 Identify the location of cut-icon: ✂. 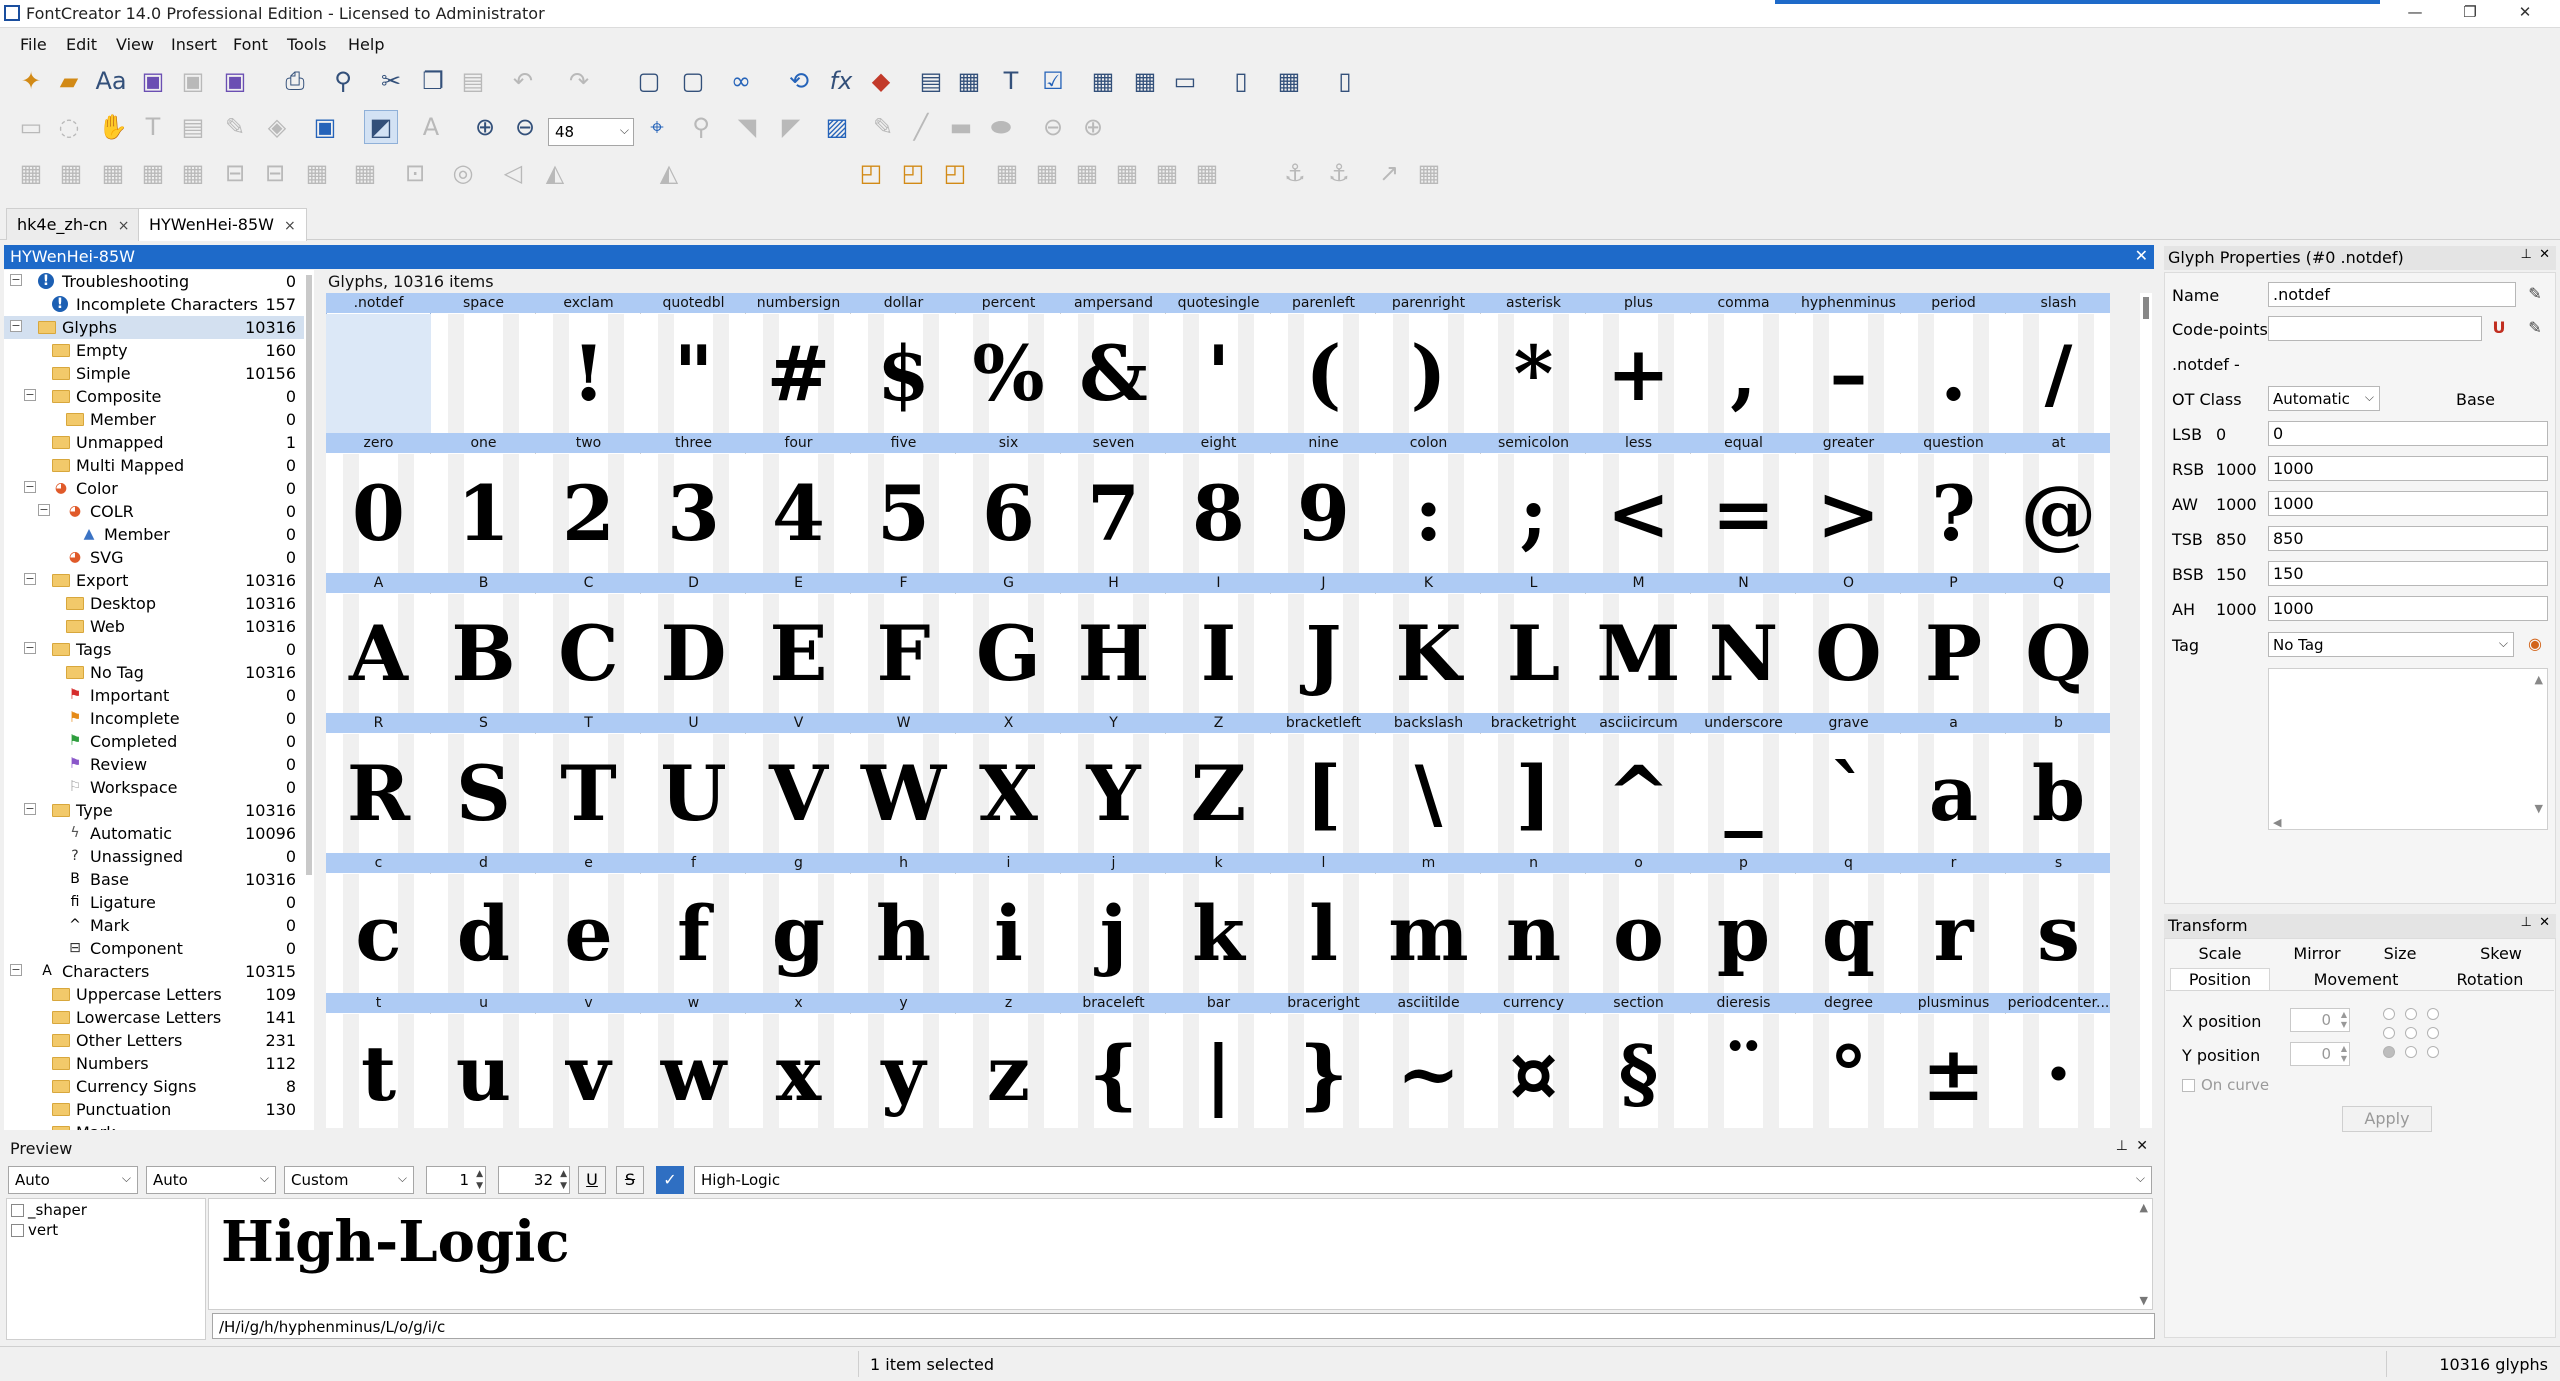
(391, 81).